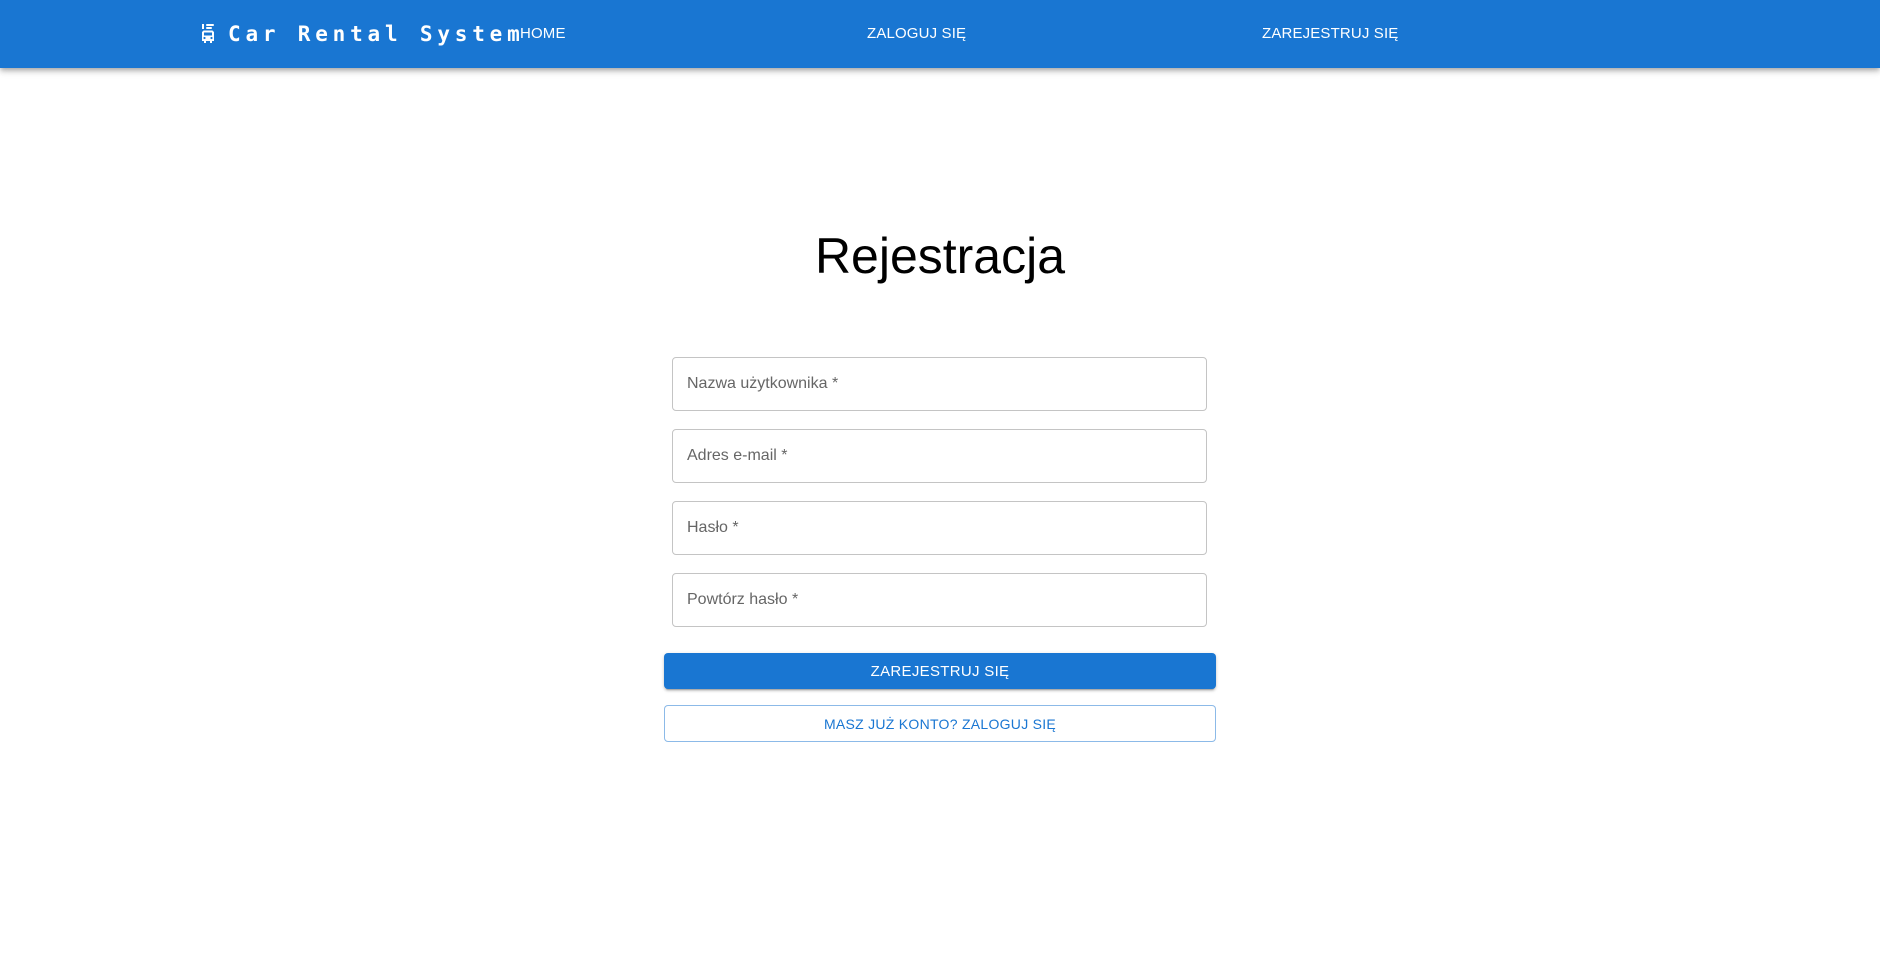 Image resolution: width=1880 pixels, height=970 pixels. I want to click on go-to-login-button: MASZ JUŻ KONTO? ZALOGUJ SIĘ, so click(940, 723).